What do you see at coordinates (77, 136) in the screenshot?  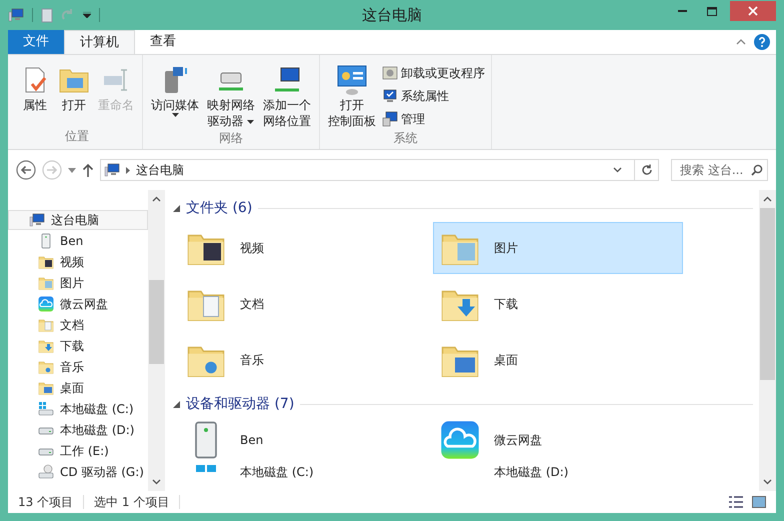 I see `ribbon-group-label: 位置` at bounding box center [77, 136].